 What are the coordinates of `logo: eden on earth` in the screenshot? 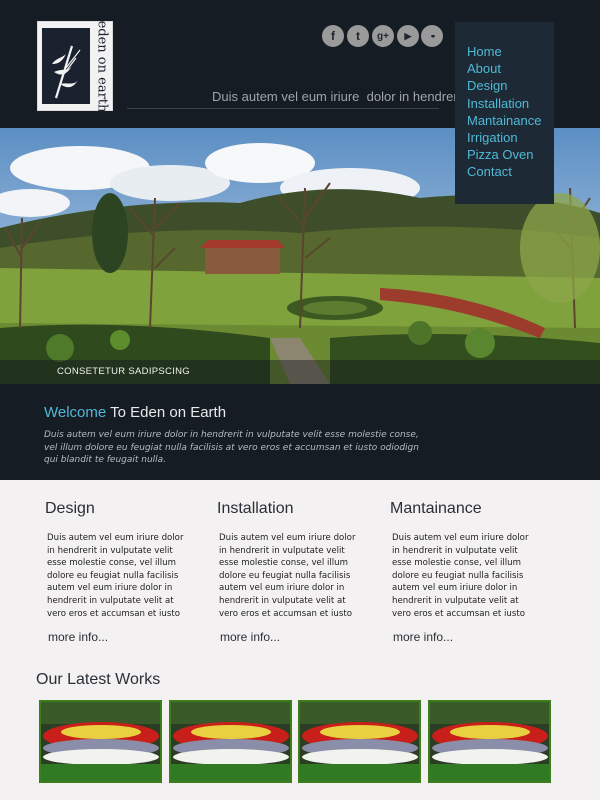 It's located at (75, 66).